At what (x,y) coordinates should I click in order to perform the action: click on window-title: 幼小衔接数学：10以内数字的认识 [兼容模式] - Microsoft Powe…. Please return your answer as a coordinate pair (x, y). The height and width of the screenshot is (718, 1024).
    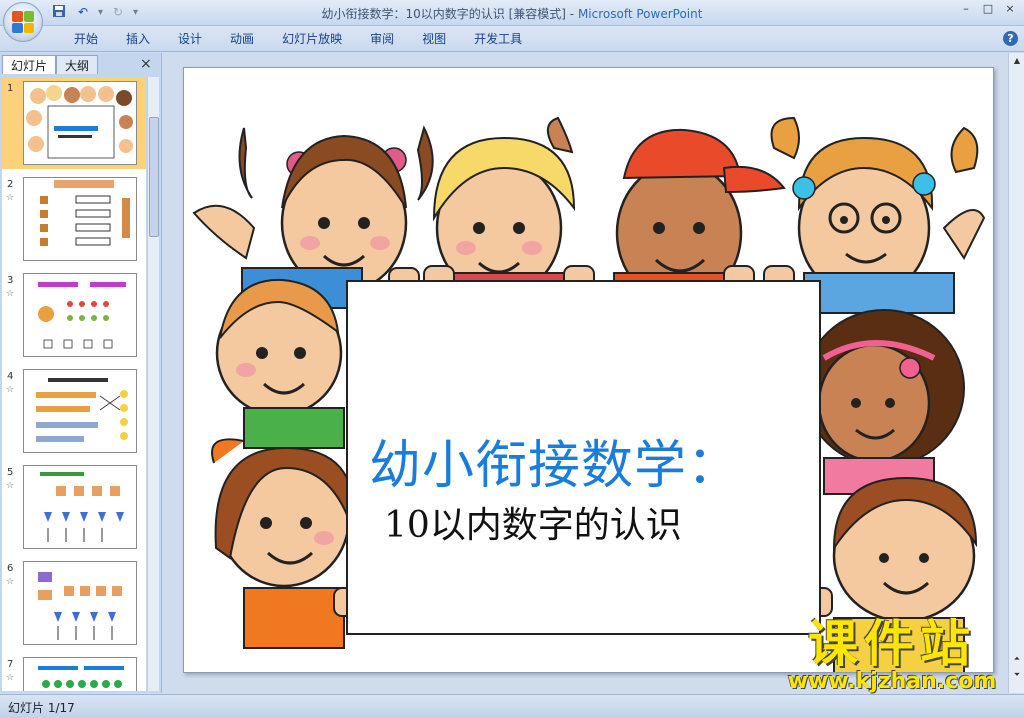
    Looking at the image, I should click on (512, 13).